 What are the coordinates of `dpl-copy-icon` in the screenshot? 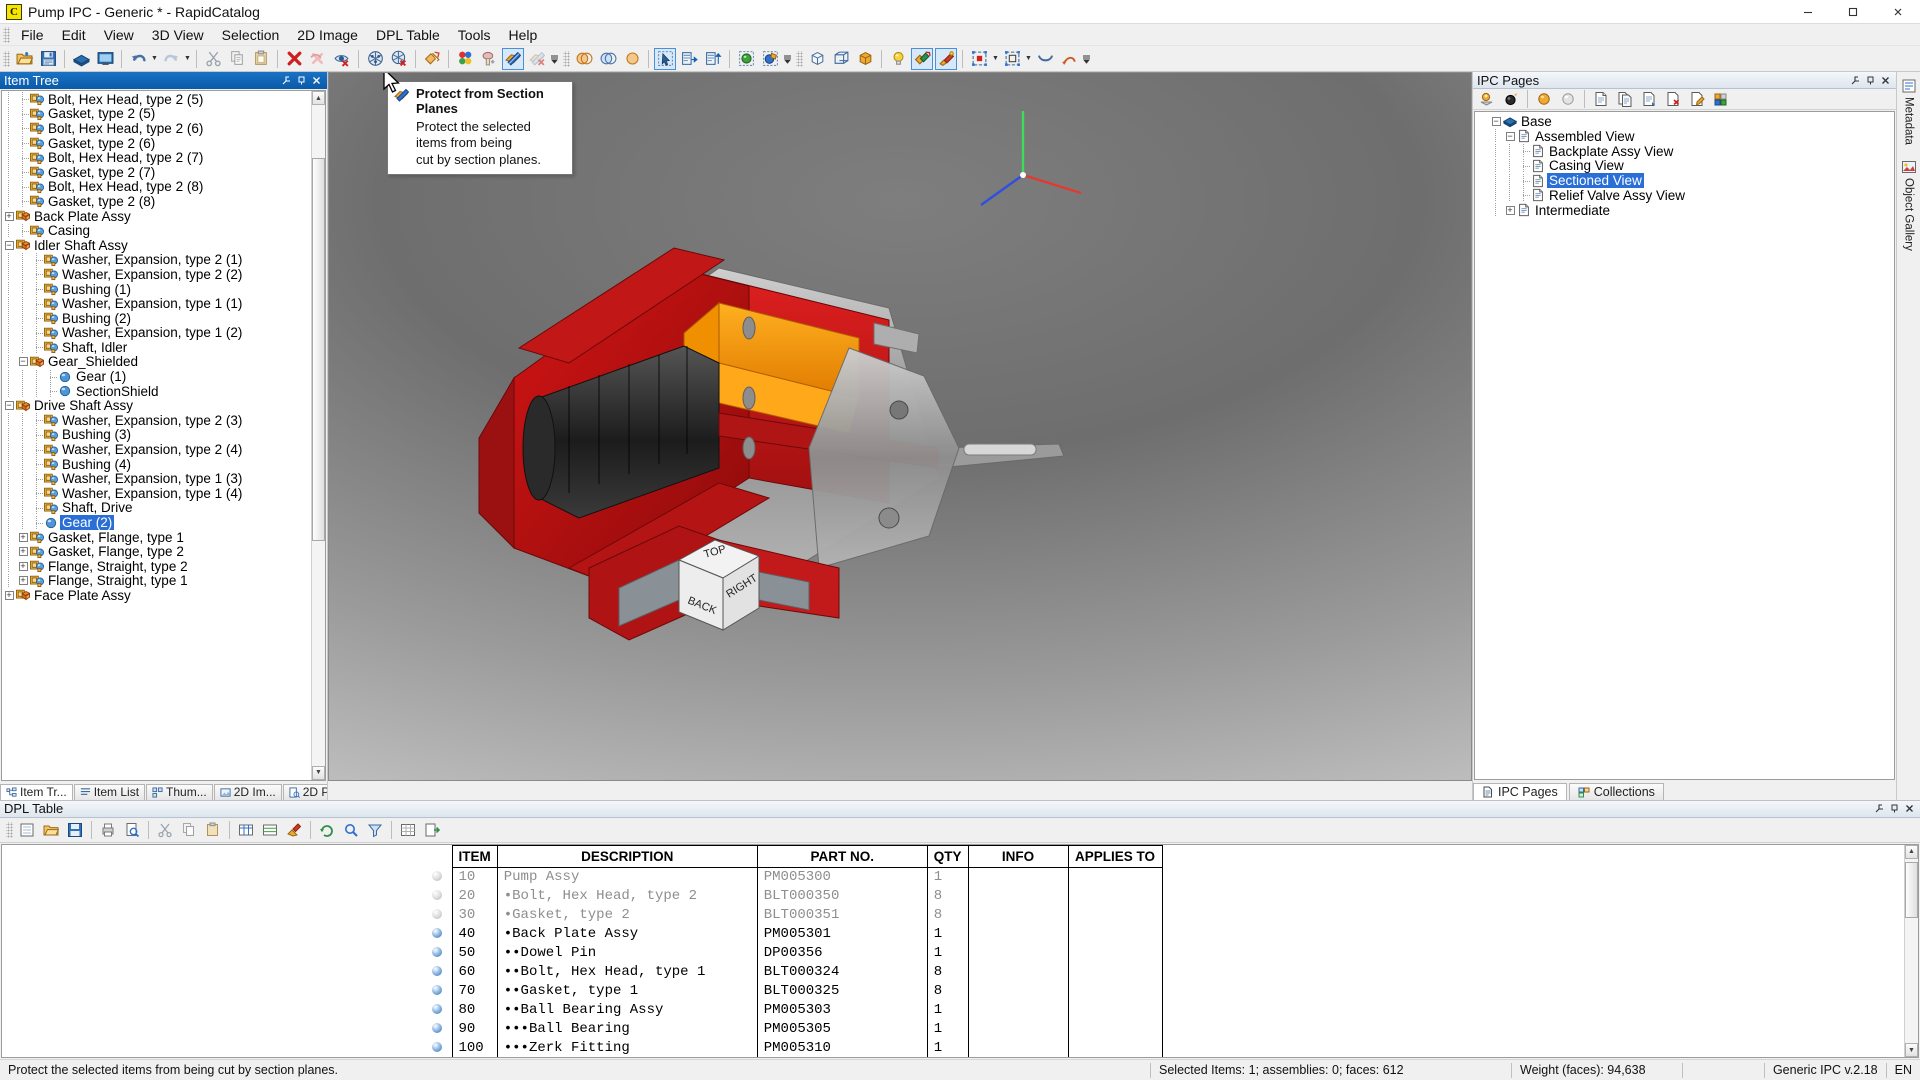 It's located at (189, 830).